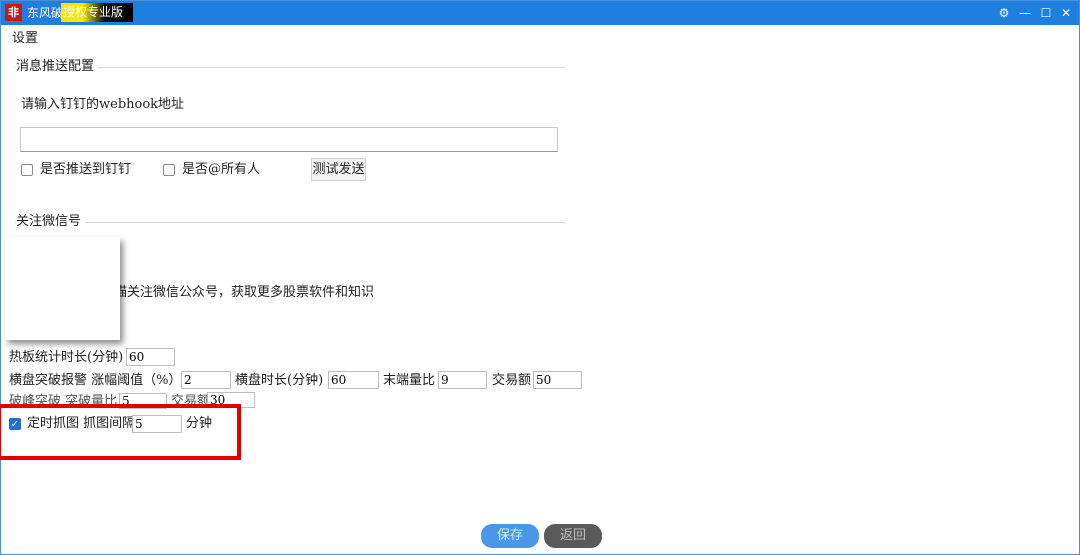 The height and width of the screenshot is (555, 1080). I want to click on highlight-box, so click(120, 432).